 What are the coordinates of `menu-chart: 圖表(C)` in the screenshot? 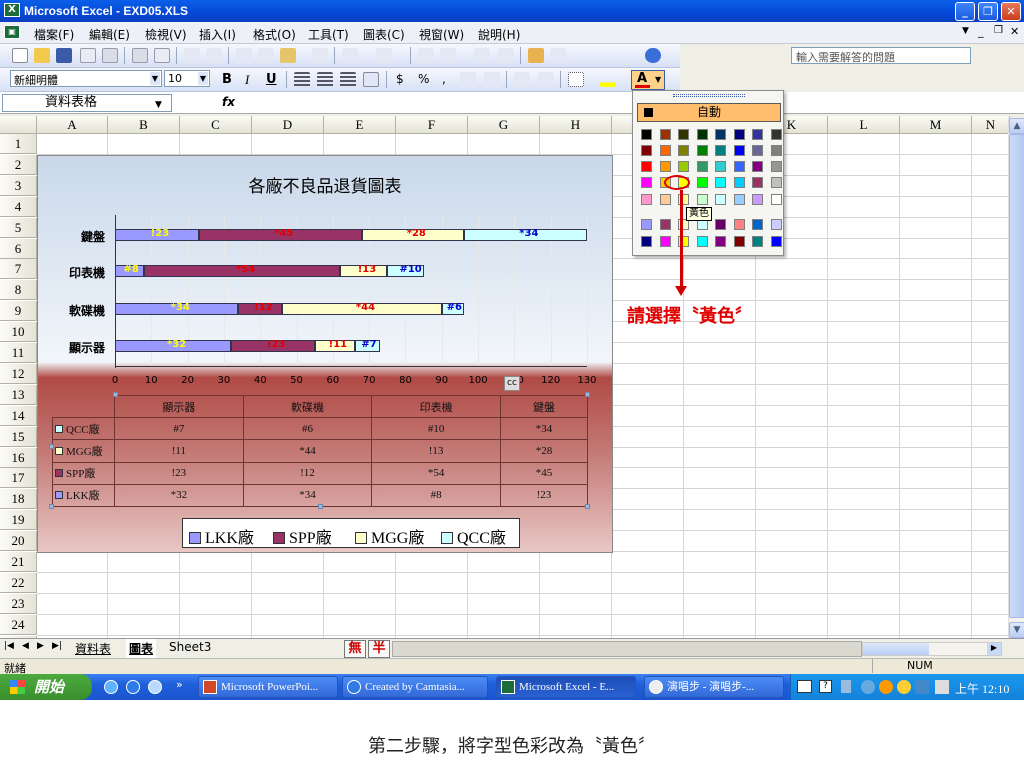 It's located at (384, 34).